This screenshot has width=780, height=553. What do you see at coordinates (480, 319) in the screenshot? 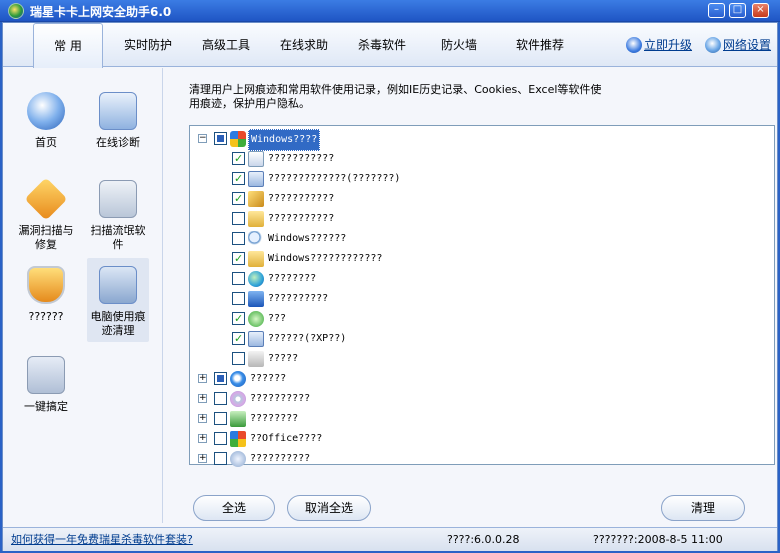
I see `tree-item: ???` at bounding box center [480, 319].